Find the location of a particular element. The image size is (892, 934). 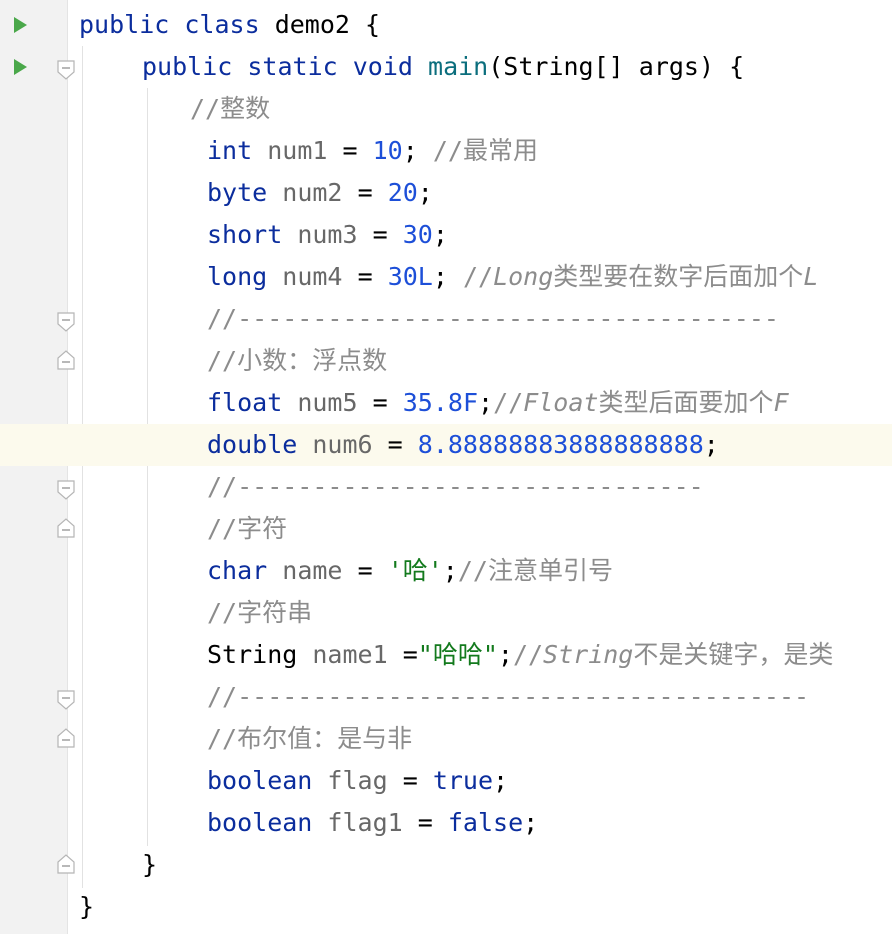

comment-italic: Long is located at coordinates (523, 276).